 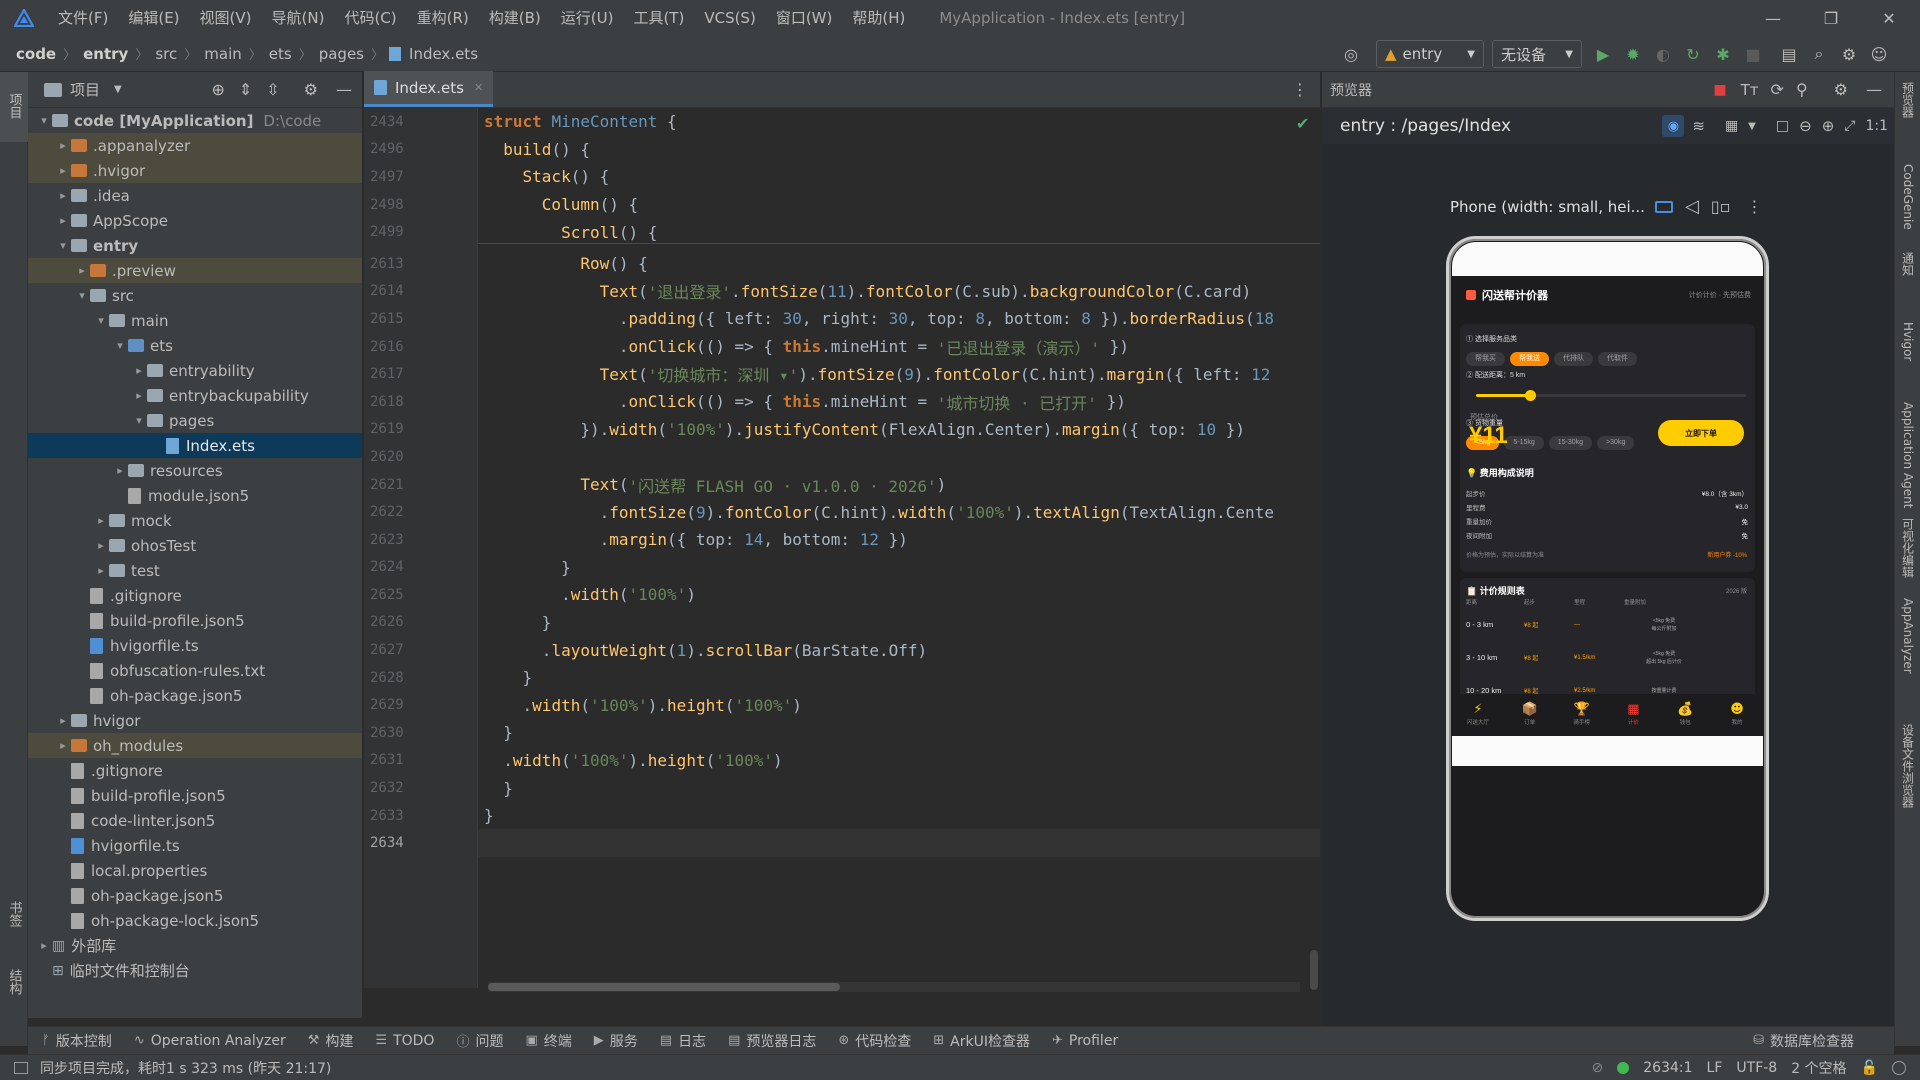 I want to click on layers-icon: ≋, so click(x=1698, y=126).